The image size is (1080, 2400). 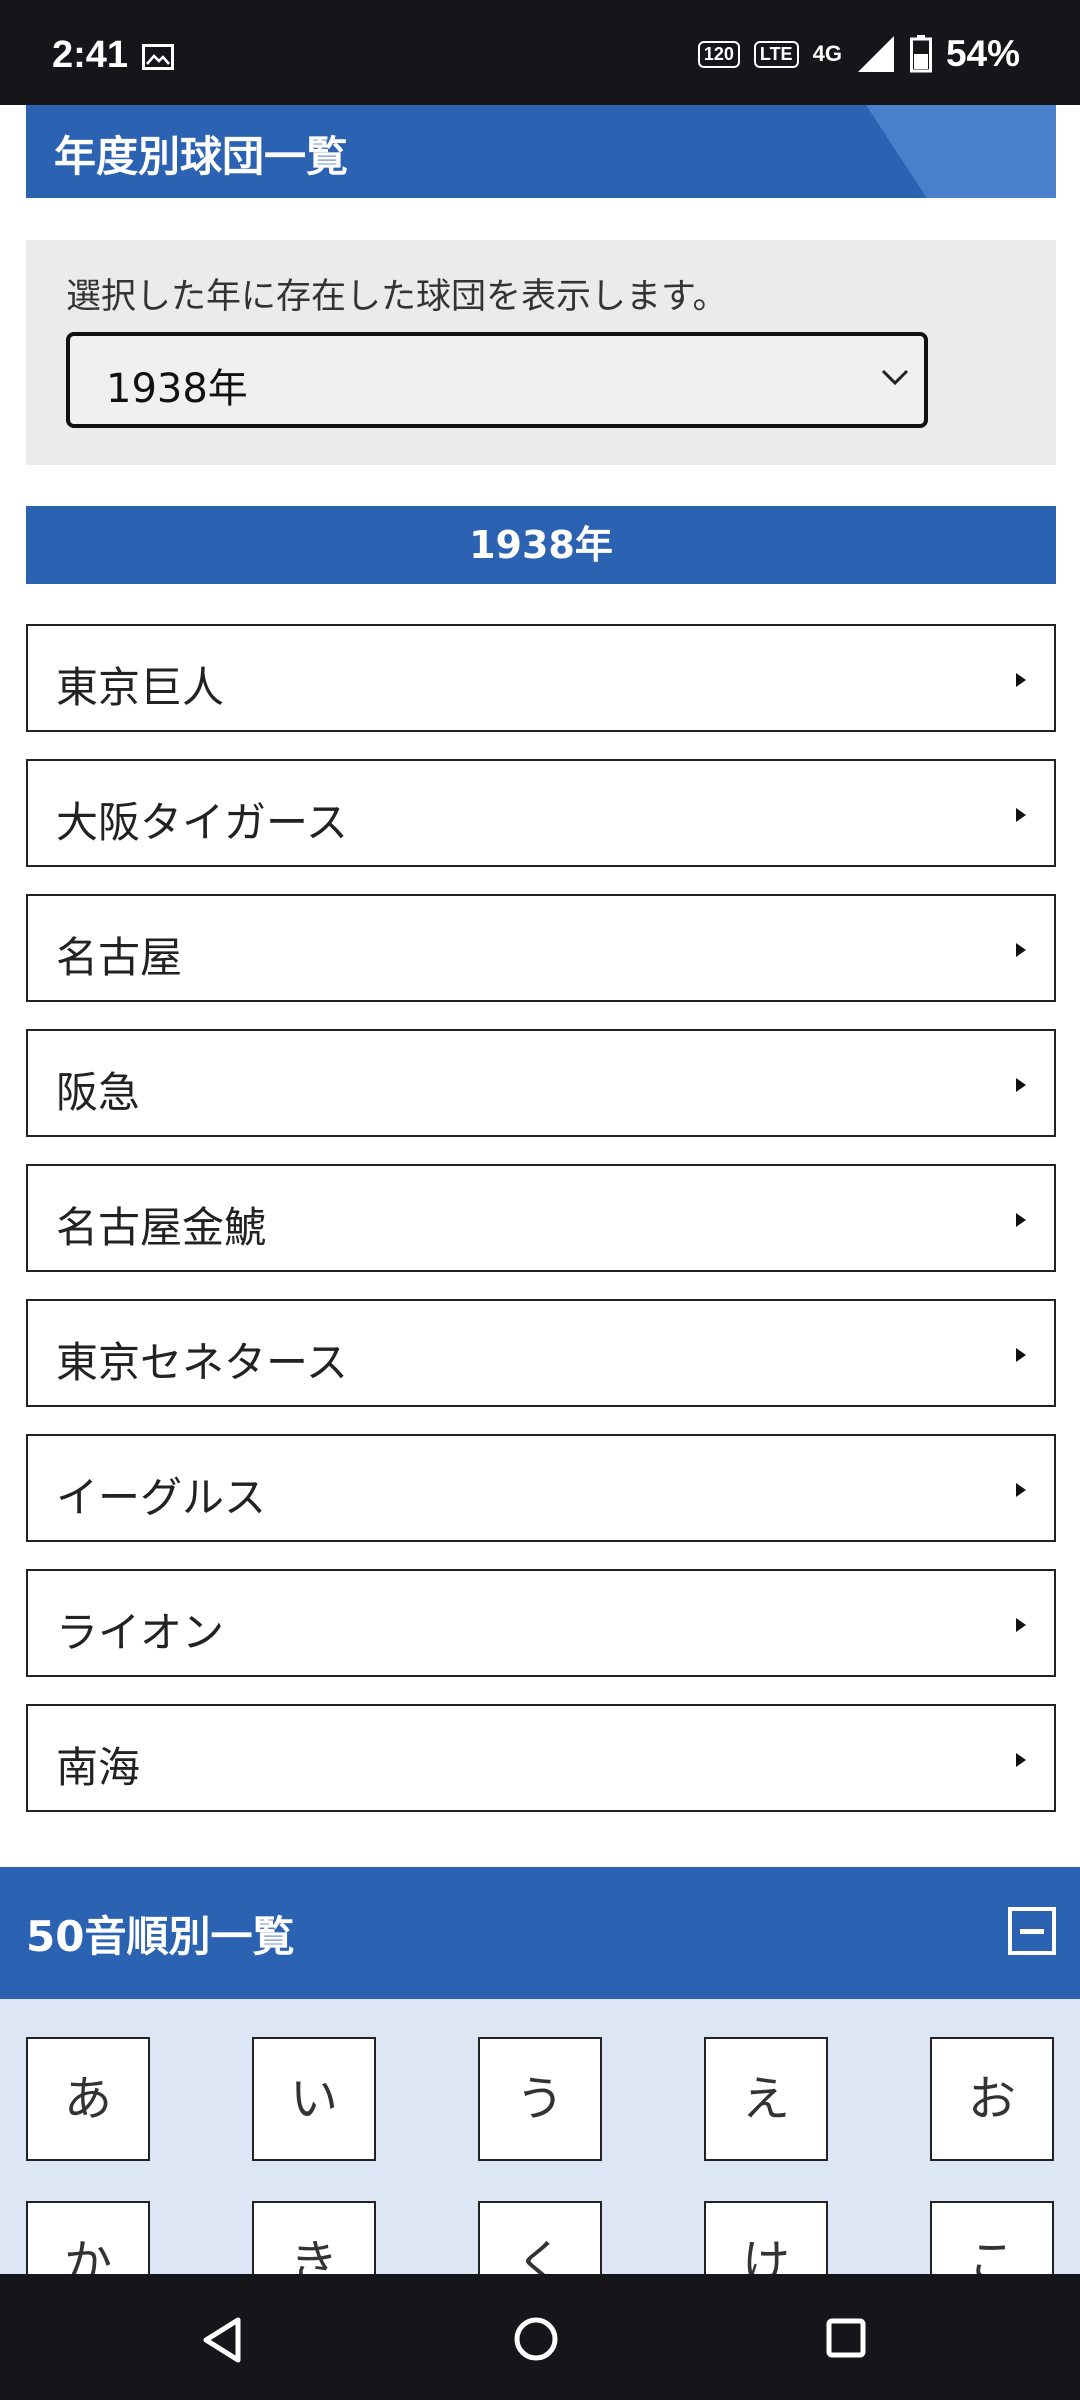 What do you see at coordinates (536, 2339) in the screenshot?
I see `home-icon` at bounding box center [536, 2339].